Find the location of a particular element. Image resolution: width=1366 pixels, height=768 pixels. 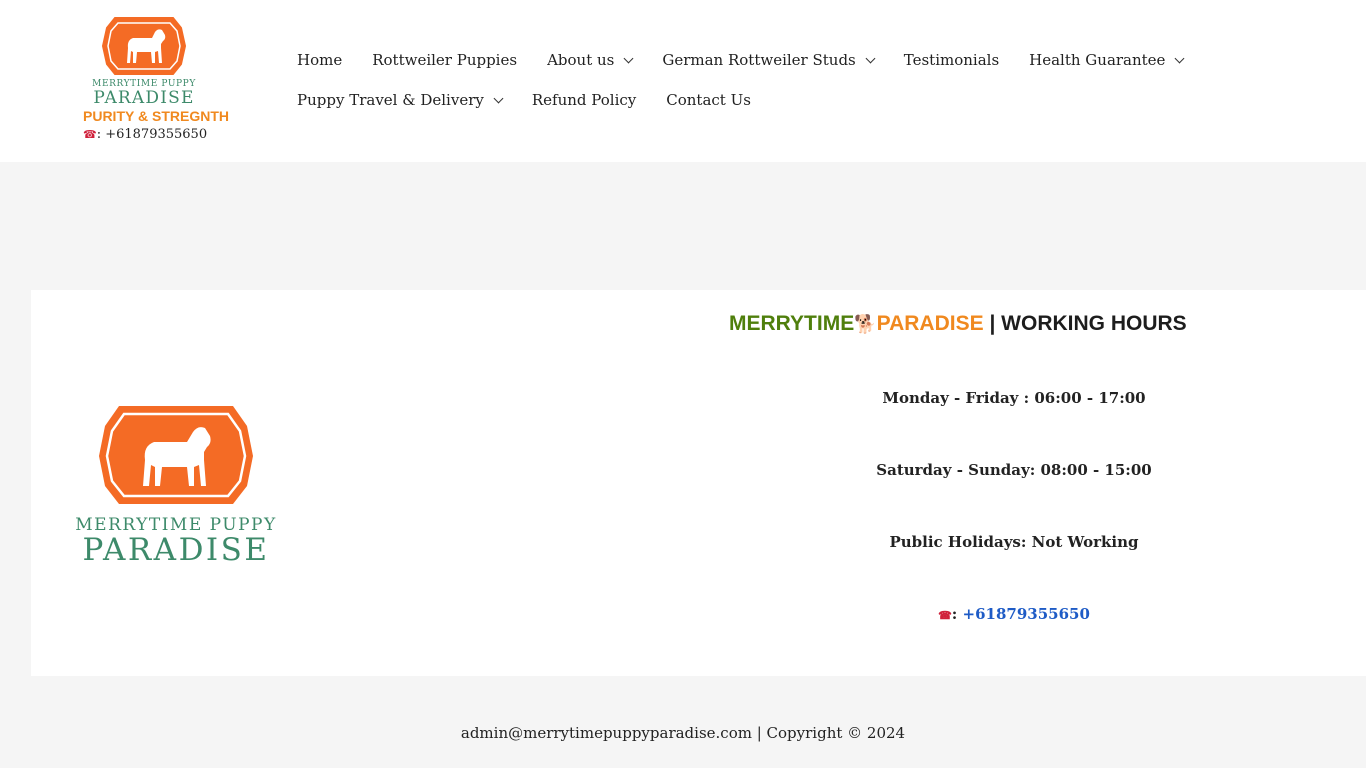

title-working-hours: | WORKING HOURS is located at coordinates (1085, 323).